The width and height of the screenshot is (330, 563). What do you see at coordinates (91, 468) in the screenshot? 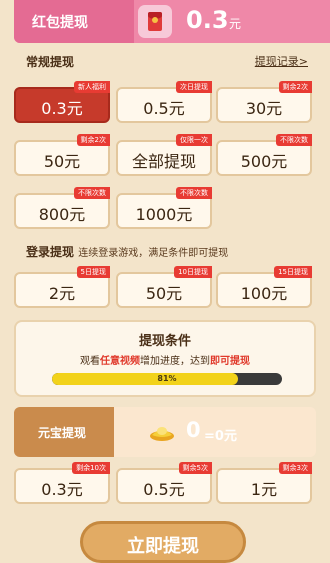
I see `option-tag: 剩余10次` at bounding box center [91, 468].